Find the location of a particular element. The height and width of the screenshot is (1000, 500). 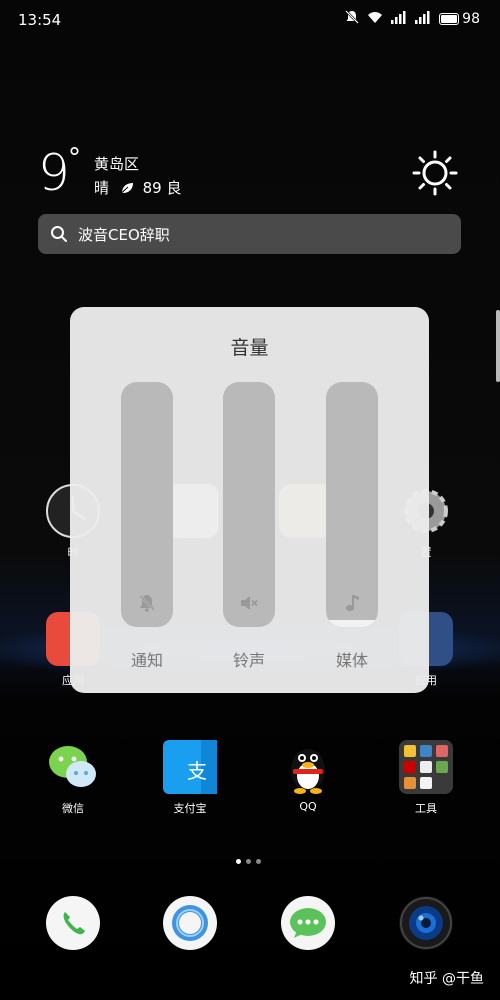

app-alipay: 支 支付宝 is located at coordinates (190, 778).